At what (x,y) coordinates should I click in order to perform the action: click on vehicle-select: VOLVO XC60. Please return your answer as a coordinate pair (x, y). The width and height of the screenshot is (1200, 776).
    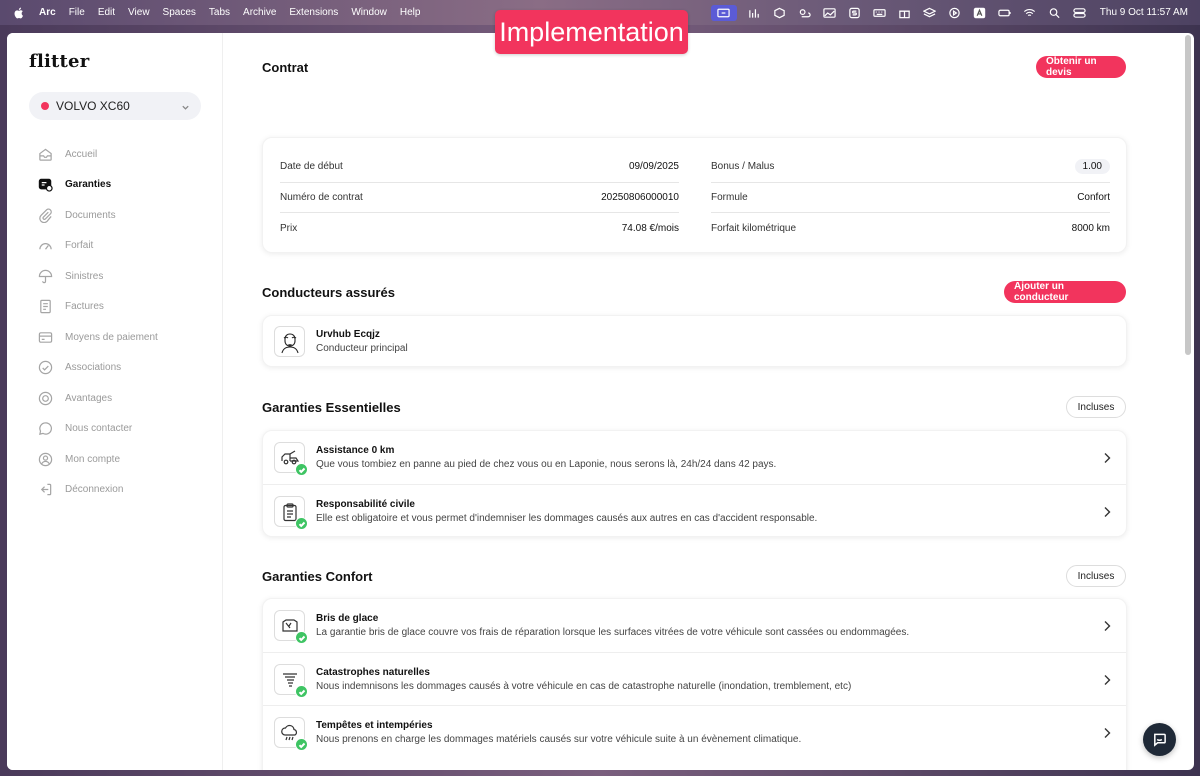
    Looking at the image, I should click on (115, 106).